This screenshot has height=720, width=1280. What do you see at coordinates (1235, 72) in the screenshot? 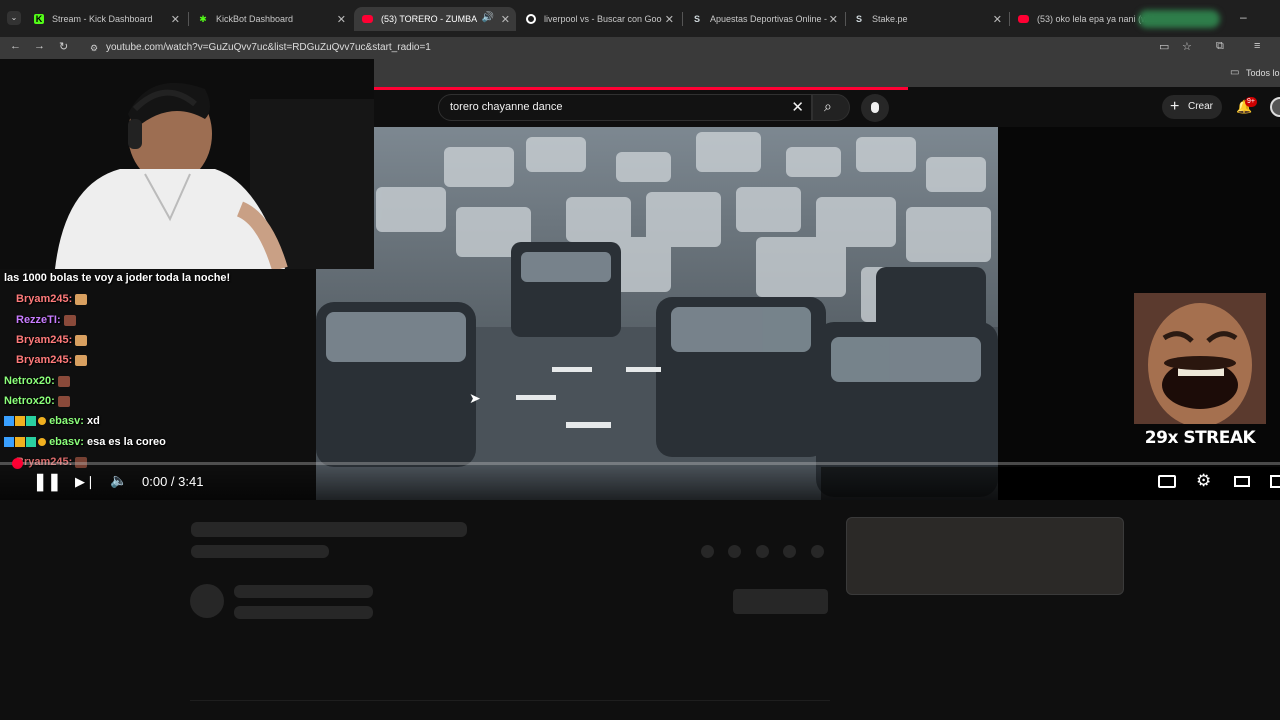
I see `folder-icon: ▭` at bounding box center [1235, 72].